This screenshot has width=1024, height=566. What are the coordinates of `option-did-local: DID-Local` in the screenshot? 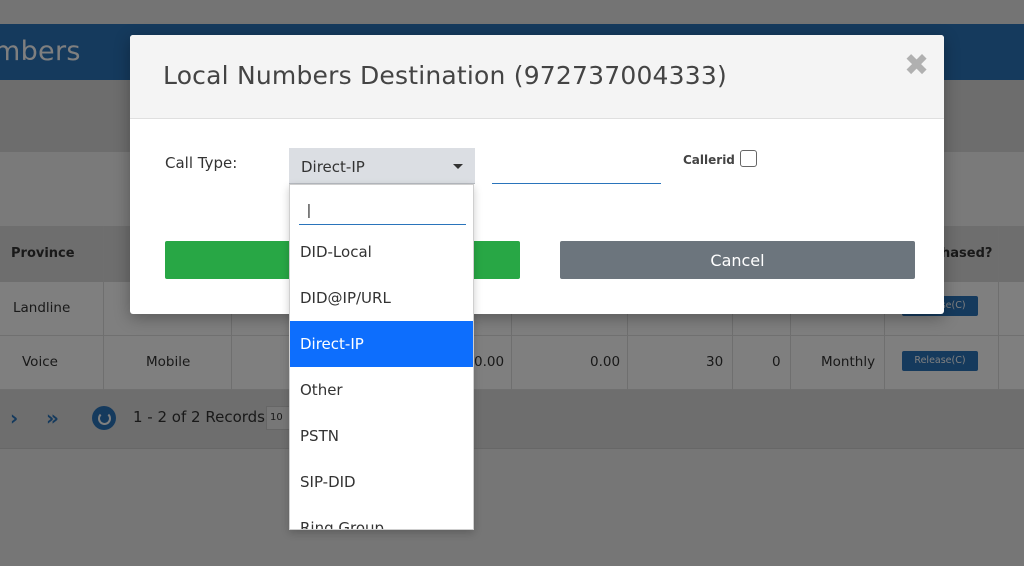 It's located at (381, 252).